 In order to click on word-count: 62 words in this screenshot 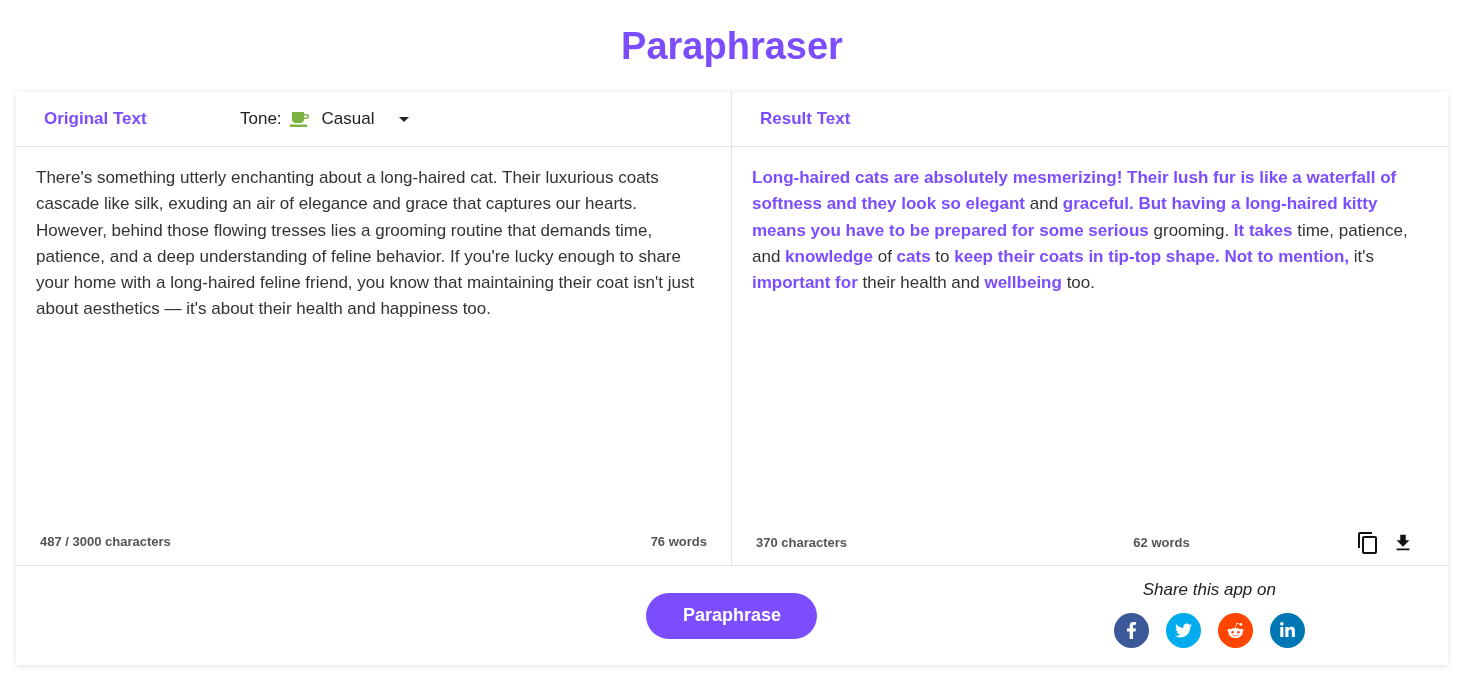, I will do `click(1161, 543)`.